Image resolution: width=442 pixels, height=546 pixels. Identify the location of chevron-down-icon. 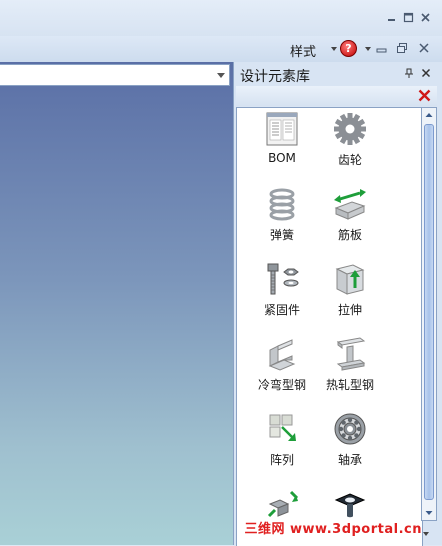
(221, 75).